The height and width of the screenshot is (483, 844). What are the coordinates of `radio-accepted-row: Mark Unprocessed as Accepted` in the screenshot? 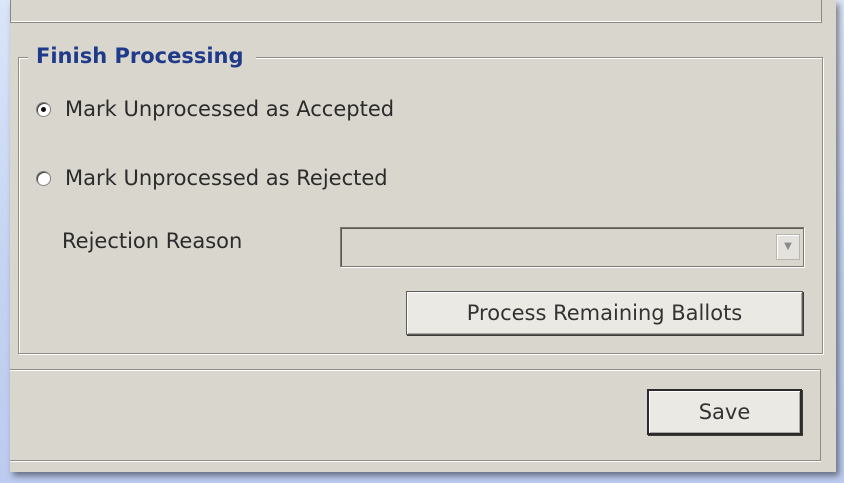 It's located at (215, 109).